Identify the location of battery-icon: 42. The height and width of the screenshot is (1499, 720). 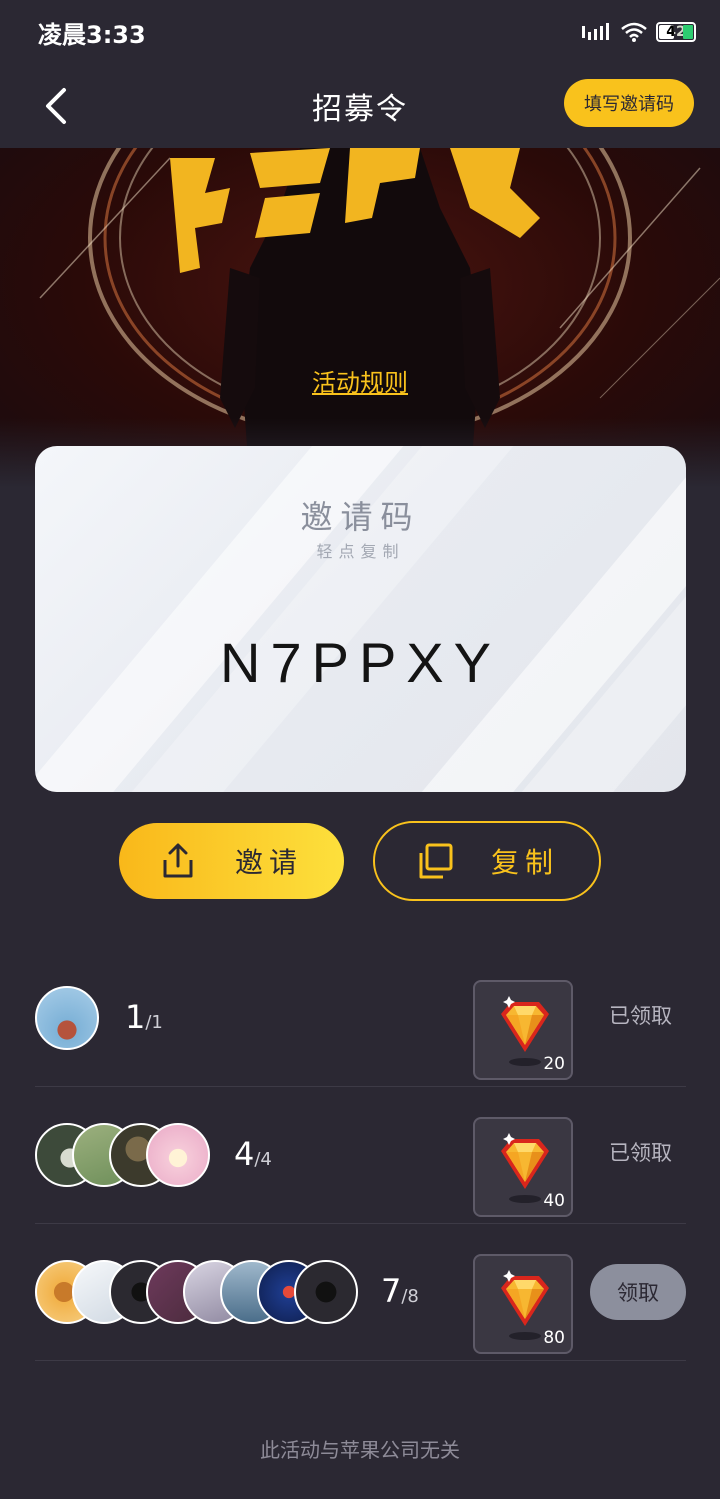
(676, 32).